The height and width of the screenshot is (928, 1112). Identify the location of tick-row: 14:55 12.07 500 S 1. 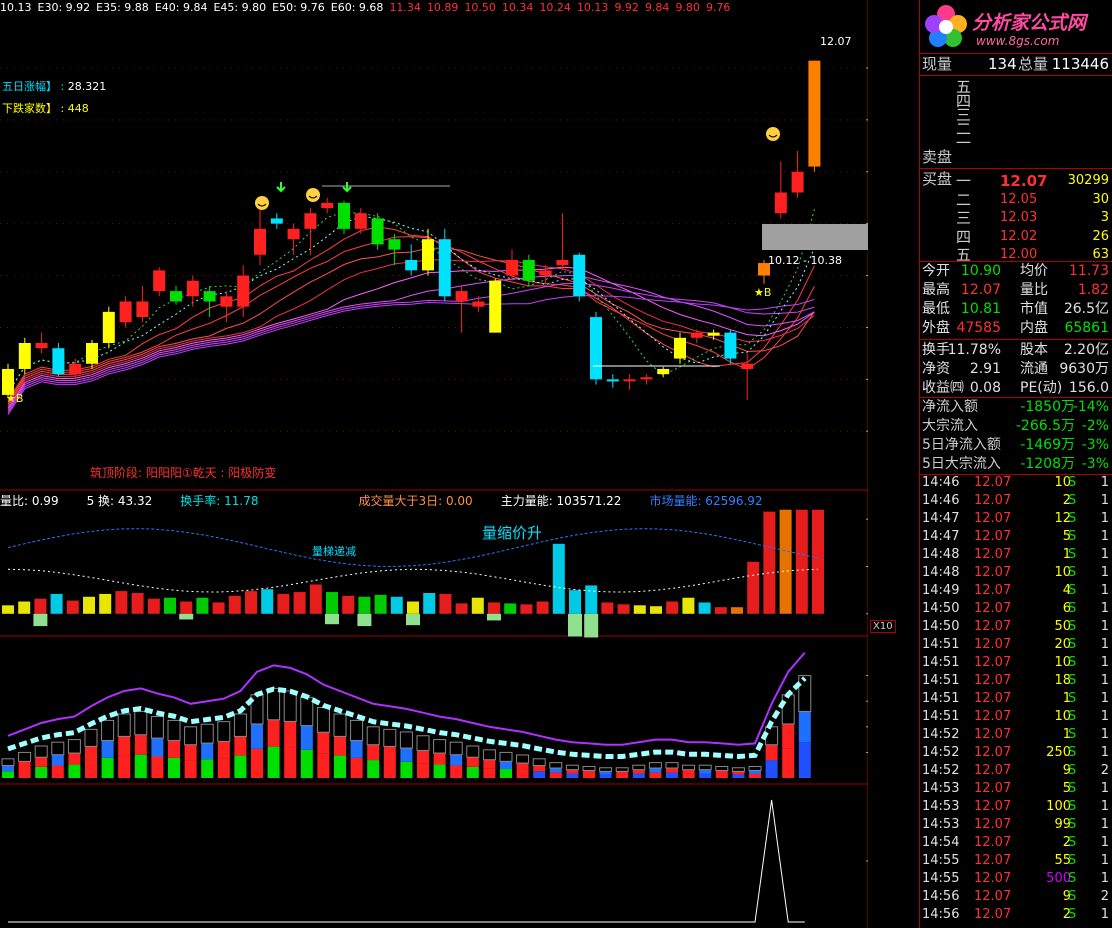
(1015, 878).